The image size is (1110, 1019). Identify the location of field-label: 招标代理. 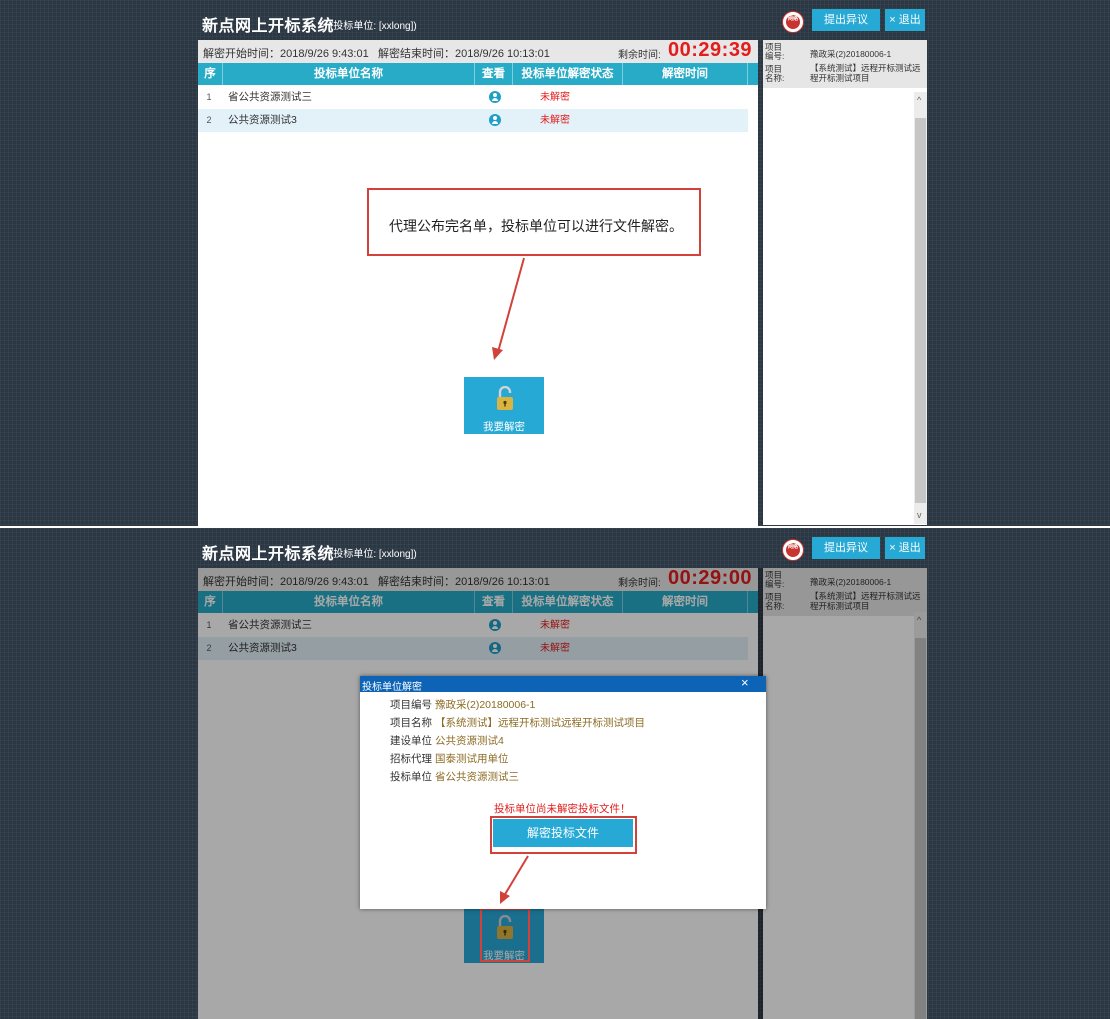
(411, 759).